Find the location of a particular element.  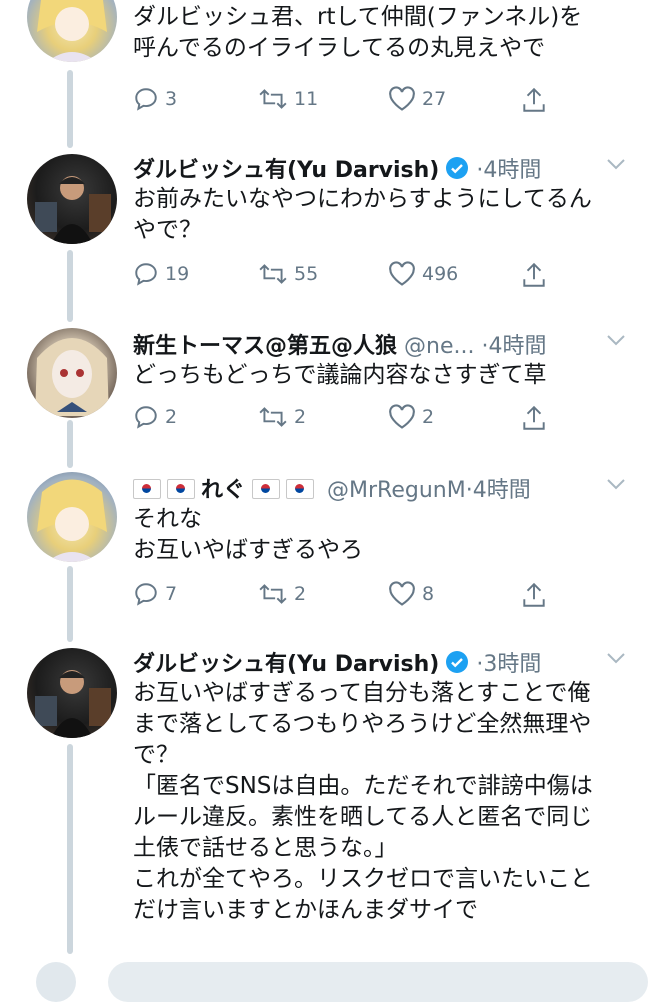

tweet-text: どっちもどっちで議論内容なさすぎて草 is located at coordinates (340, 375).